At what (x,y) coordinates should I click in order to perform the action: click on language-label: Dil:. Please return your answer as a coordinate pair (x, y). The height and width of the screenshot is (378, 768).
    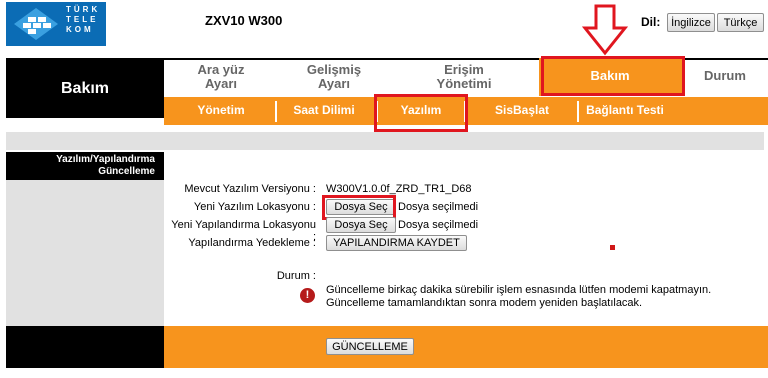
    Looking at the image, I should click on (651, 22).